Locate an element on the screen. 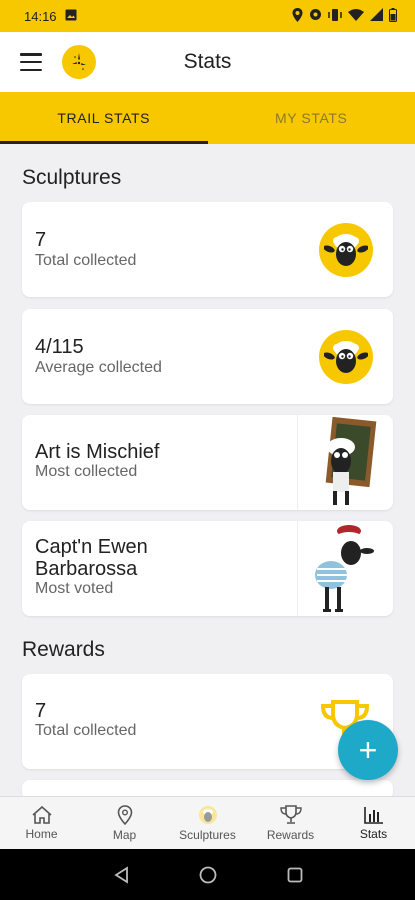  system-nav-bar is located at coordinates (207, 874).